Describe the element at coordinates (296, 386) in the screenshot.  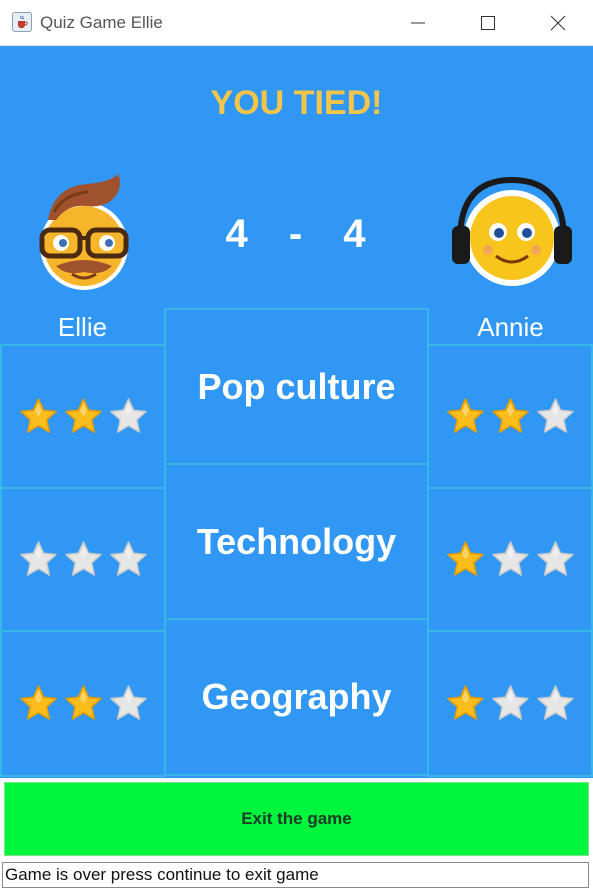
I see `category-pop-culture: Pop culture` at that location.